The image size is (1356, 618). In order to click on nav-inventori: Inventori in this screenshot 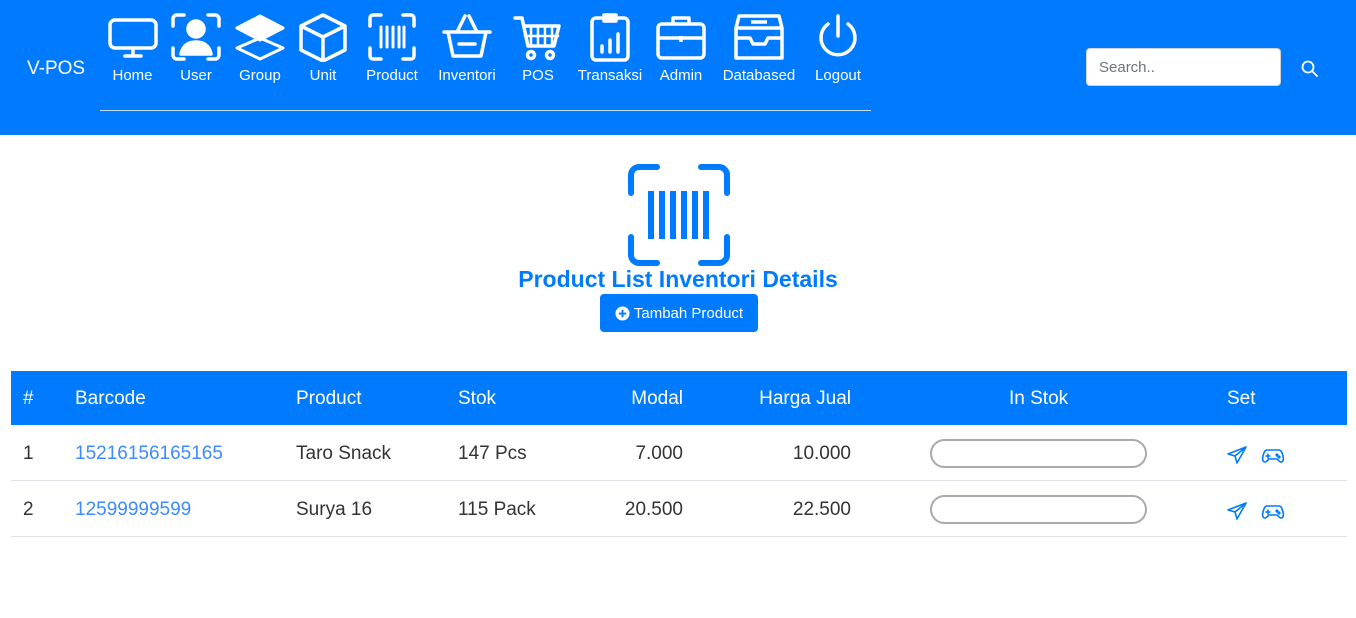, I will do `click(467, 51)`.